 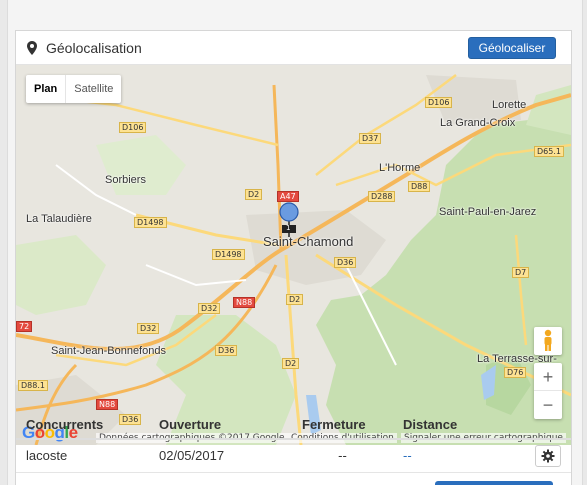 I want to click on table-header-row: Concurrents Ouverture Fermeture Distance, so click(x=293, y=425).